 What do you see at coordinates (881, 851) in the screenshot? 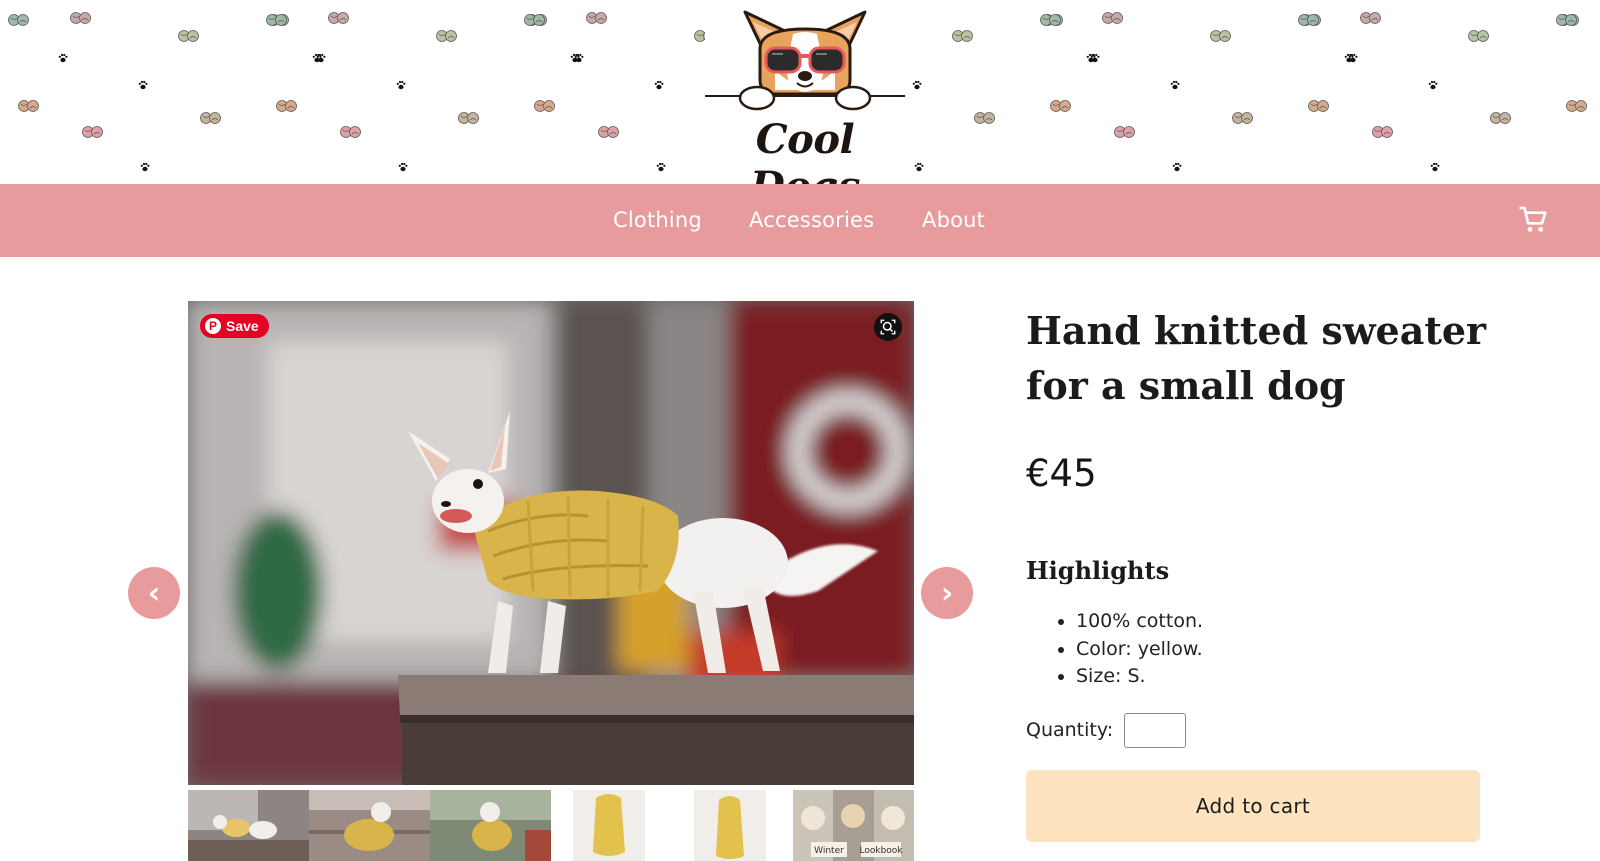
I see `lookbook-title-text: Lookbook` at bounding box center [881, 851].